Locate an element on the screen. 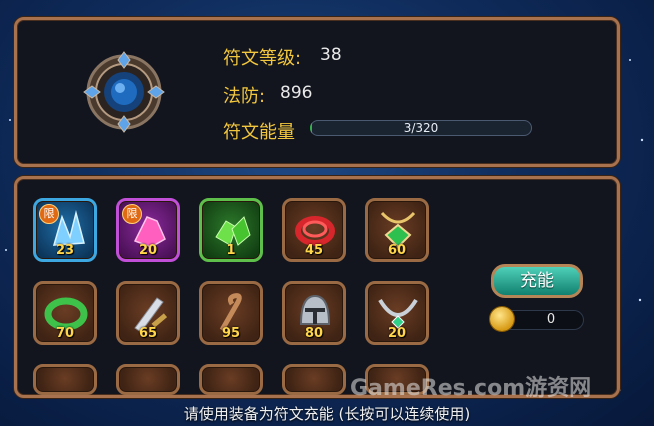  equipment-slot: 70 is located at coordinates (65, 313).